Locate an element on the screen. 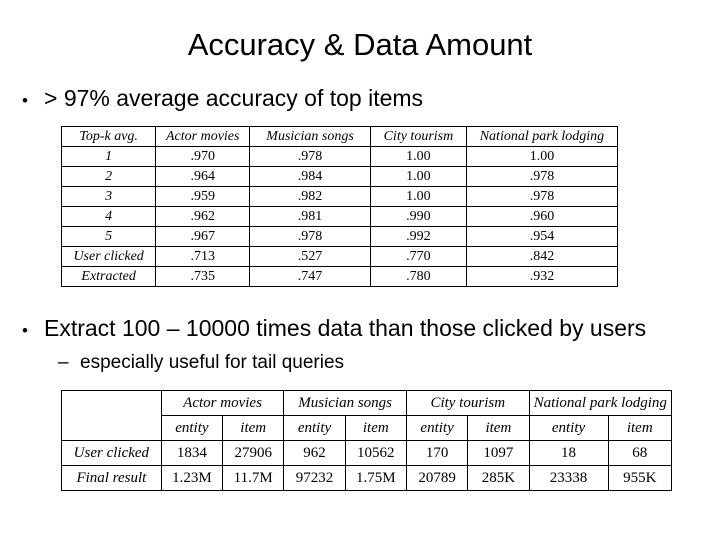 The image size is (720, 540). table-row: Extracted .735 .747 .780 .932 is located at coordinates (339, 276).